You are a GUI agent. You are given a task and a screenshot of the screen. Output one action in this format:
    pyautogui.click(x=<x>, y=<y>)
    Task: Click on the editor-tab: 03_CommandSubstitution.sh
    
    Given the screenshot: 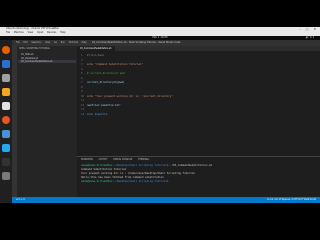 What is the action you would take?
    pyautogui.click(x=96, y=48)
    